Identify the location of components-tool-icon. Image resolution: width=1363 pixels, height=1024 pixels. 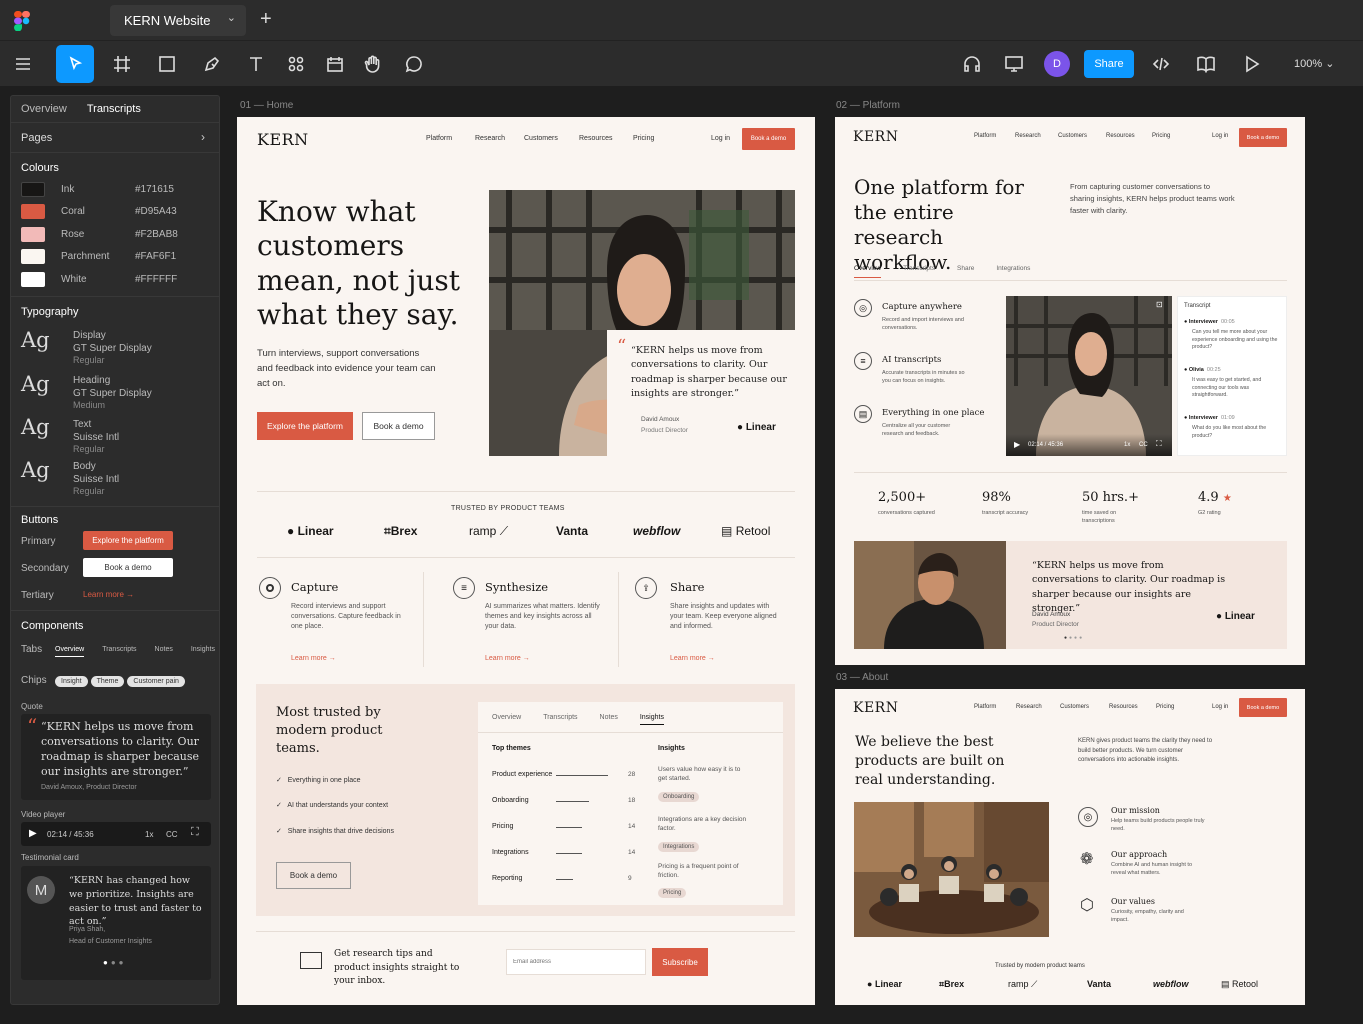
(296, 64).